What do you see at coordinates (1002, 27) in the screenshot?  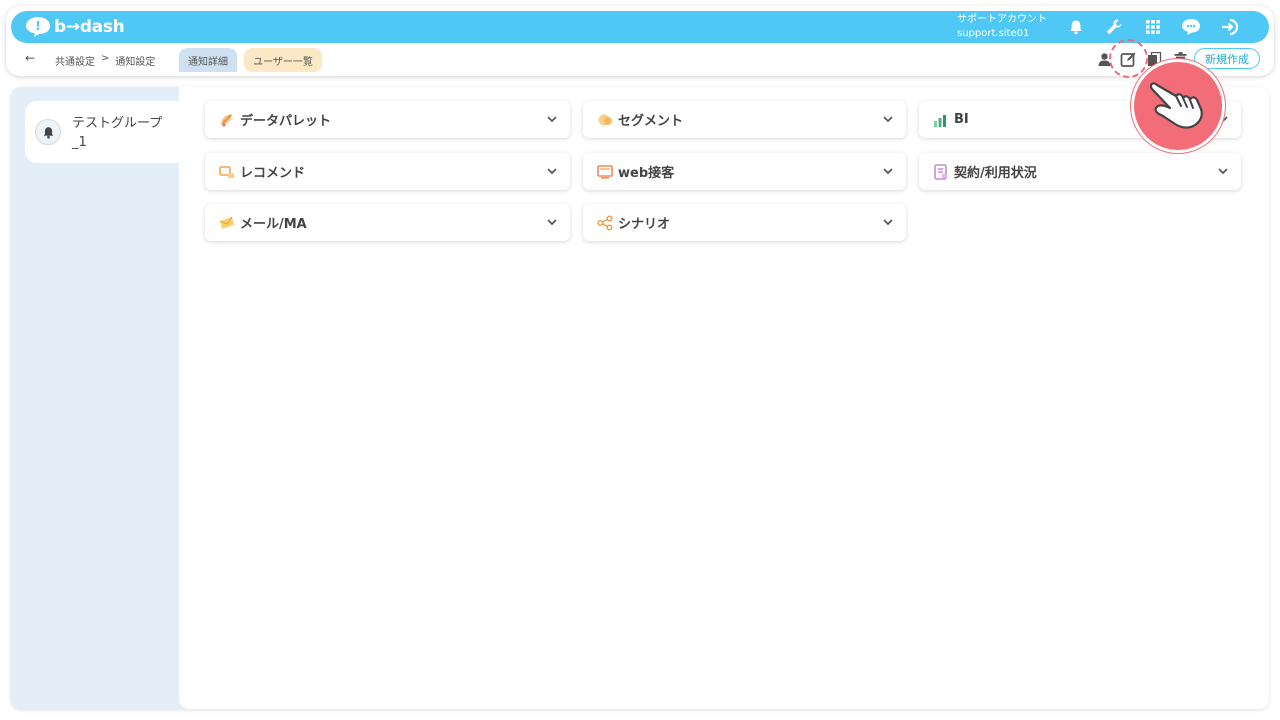 I see `account-info: サポートアカウント support.site01` at bounding box center [1002, 27].